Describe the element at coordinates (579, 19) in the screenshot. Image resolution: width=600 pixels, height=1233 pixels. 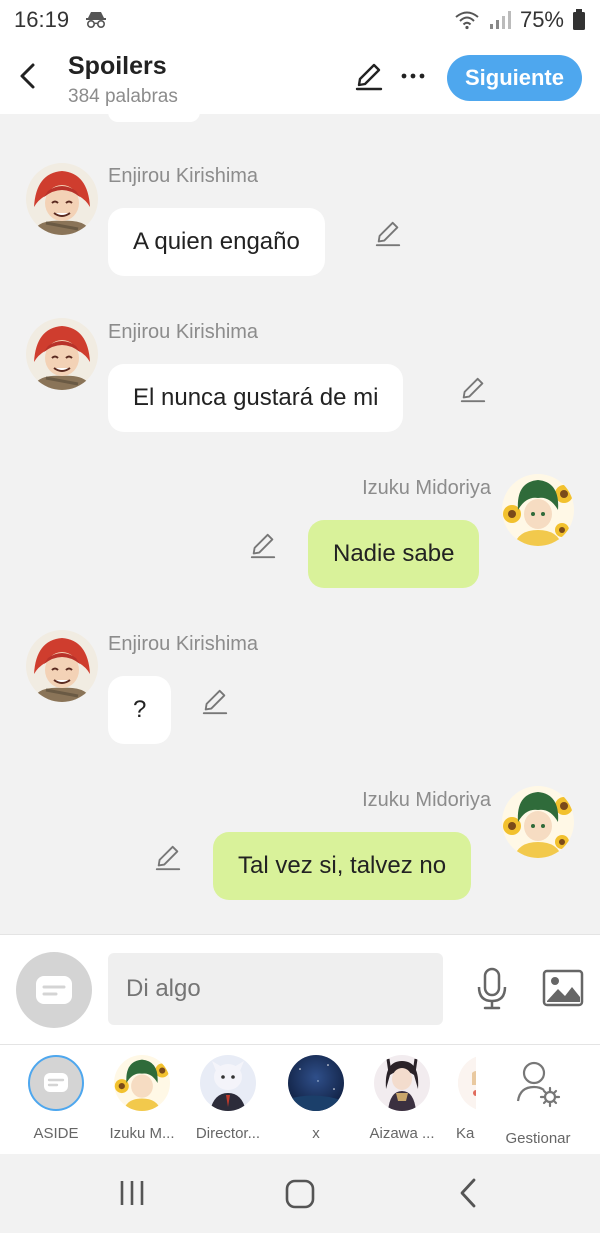
I see `battery-icon` at that location.